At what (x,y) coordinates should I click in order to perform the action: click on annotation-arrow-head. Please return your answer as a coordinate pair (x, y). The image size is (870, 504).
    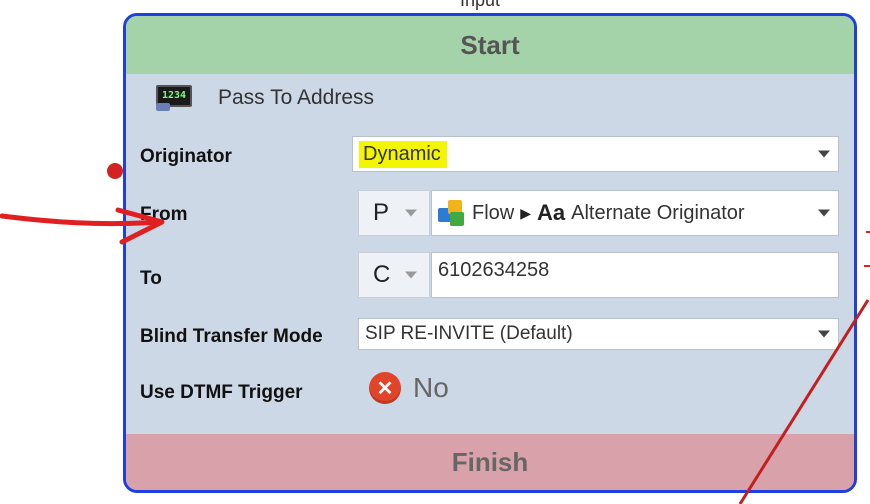
    Looking at the image, I should click on (140, 226).